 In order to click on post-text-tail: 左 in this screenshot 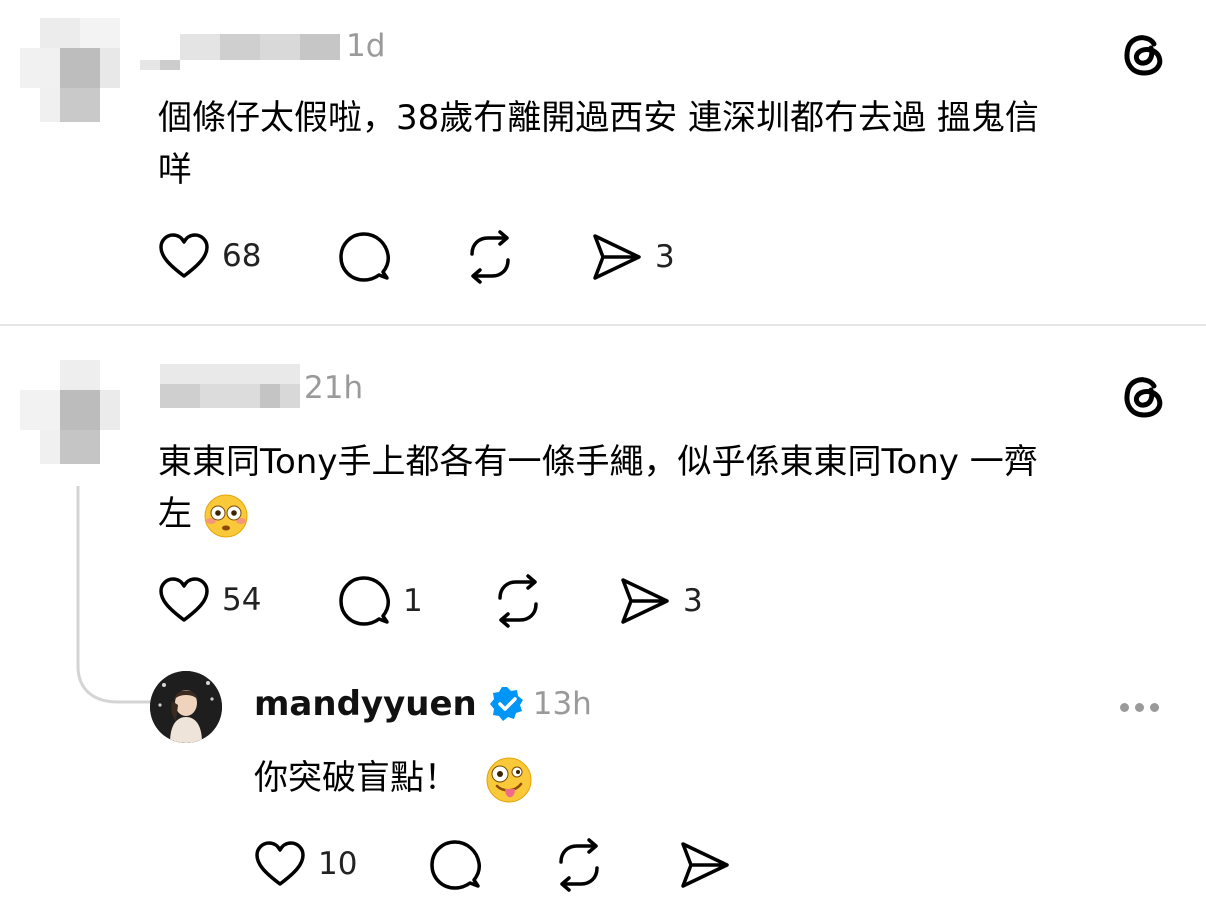, I will do `click(175, 514)`.